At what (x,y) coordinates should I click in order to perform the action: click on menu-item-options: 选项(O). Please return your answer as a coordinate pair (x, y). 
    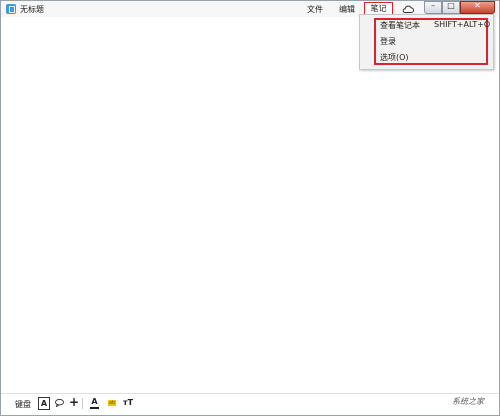
    Looking at the image, I should click on (394, 57).